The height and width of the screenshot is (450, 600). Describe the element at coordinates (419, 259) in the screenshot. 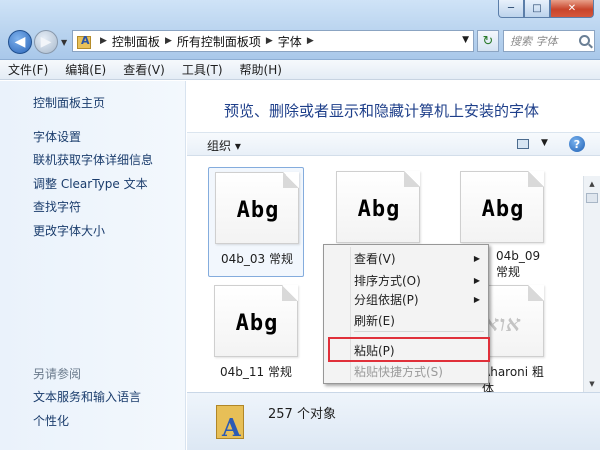

I see `context-item-view: 查看(V) ▶` at that location.